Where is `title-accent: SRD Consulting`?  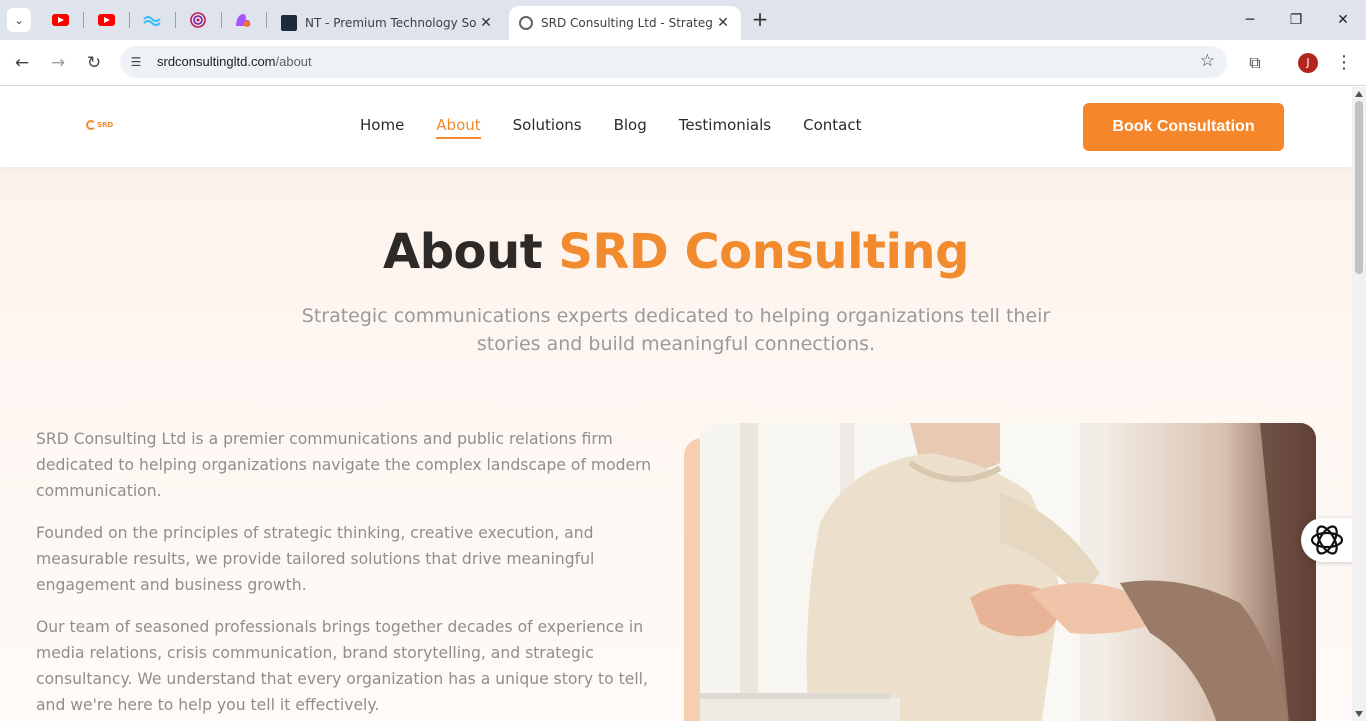 title-accent: SRD Consulting is located at coordinates (763, 252).